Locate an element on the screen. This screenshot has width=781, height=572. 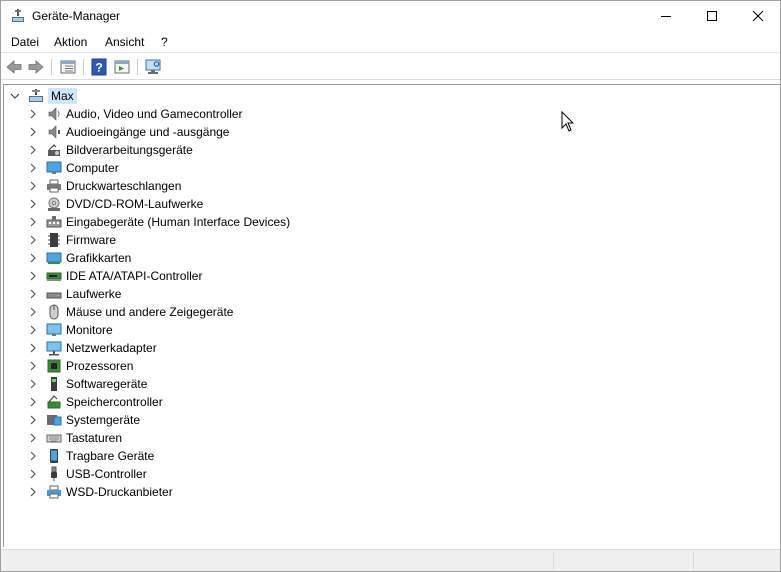
status-cell is located at coordinates (623, 561).